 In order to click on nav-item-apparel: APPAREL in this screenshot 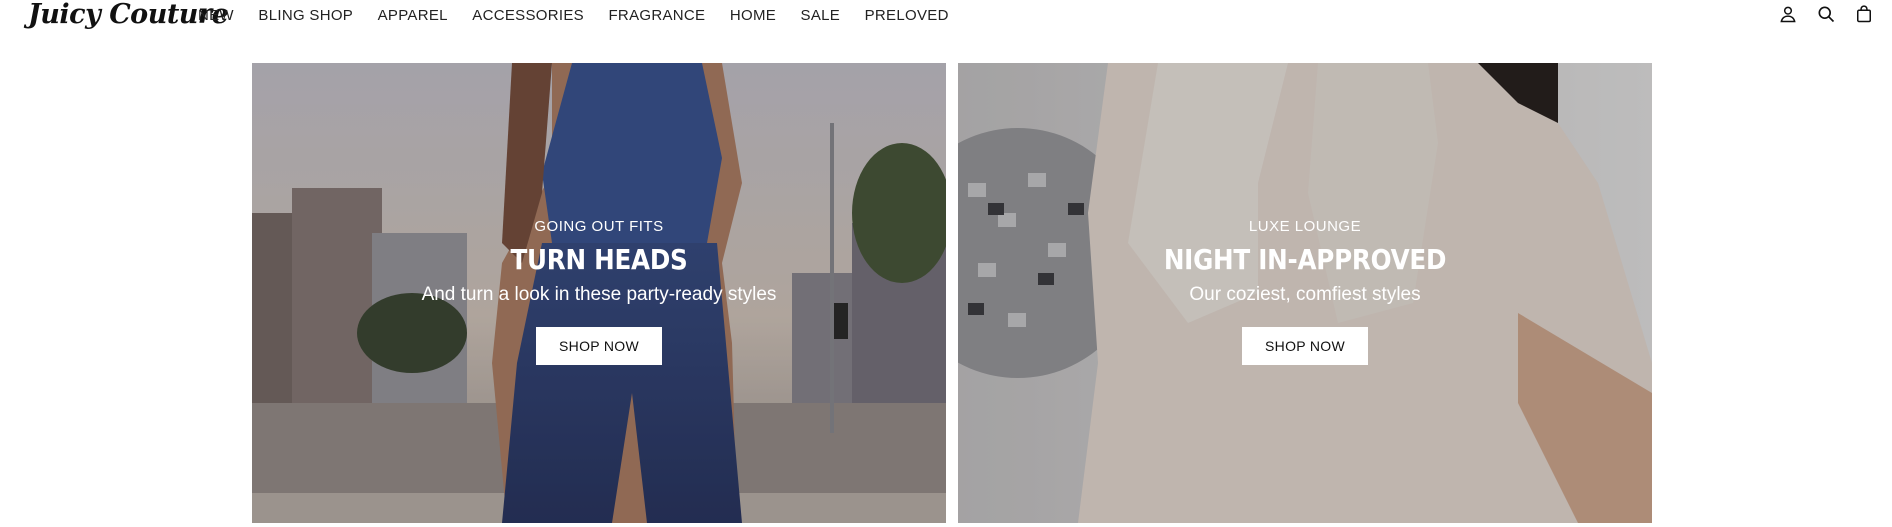, I will do `click(413, 15)`.